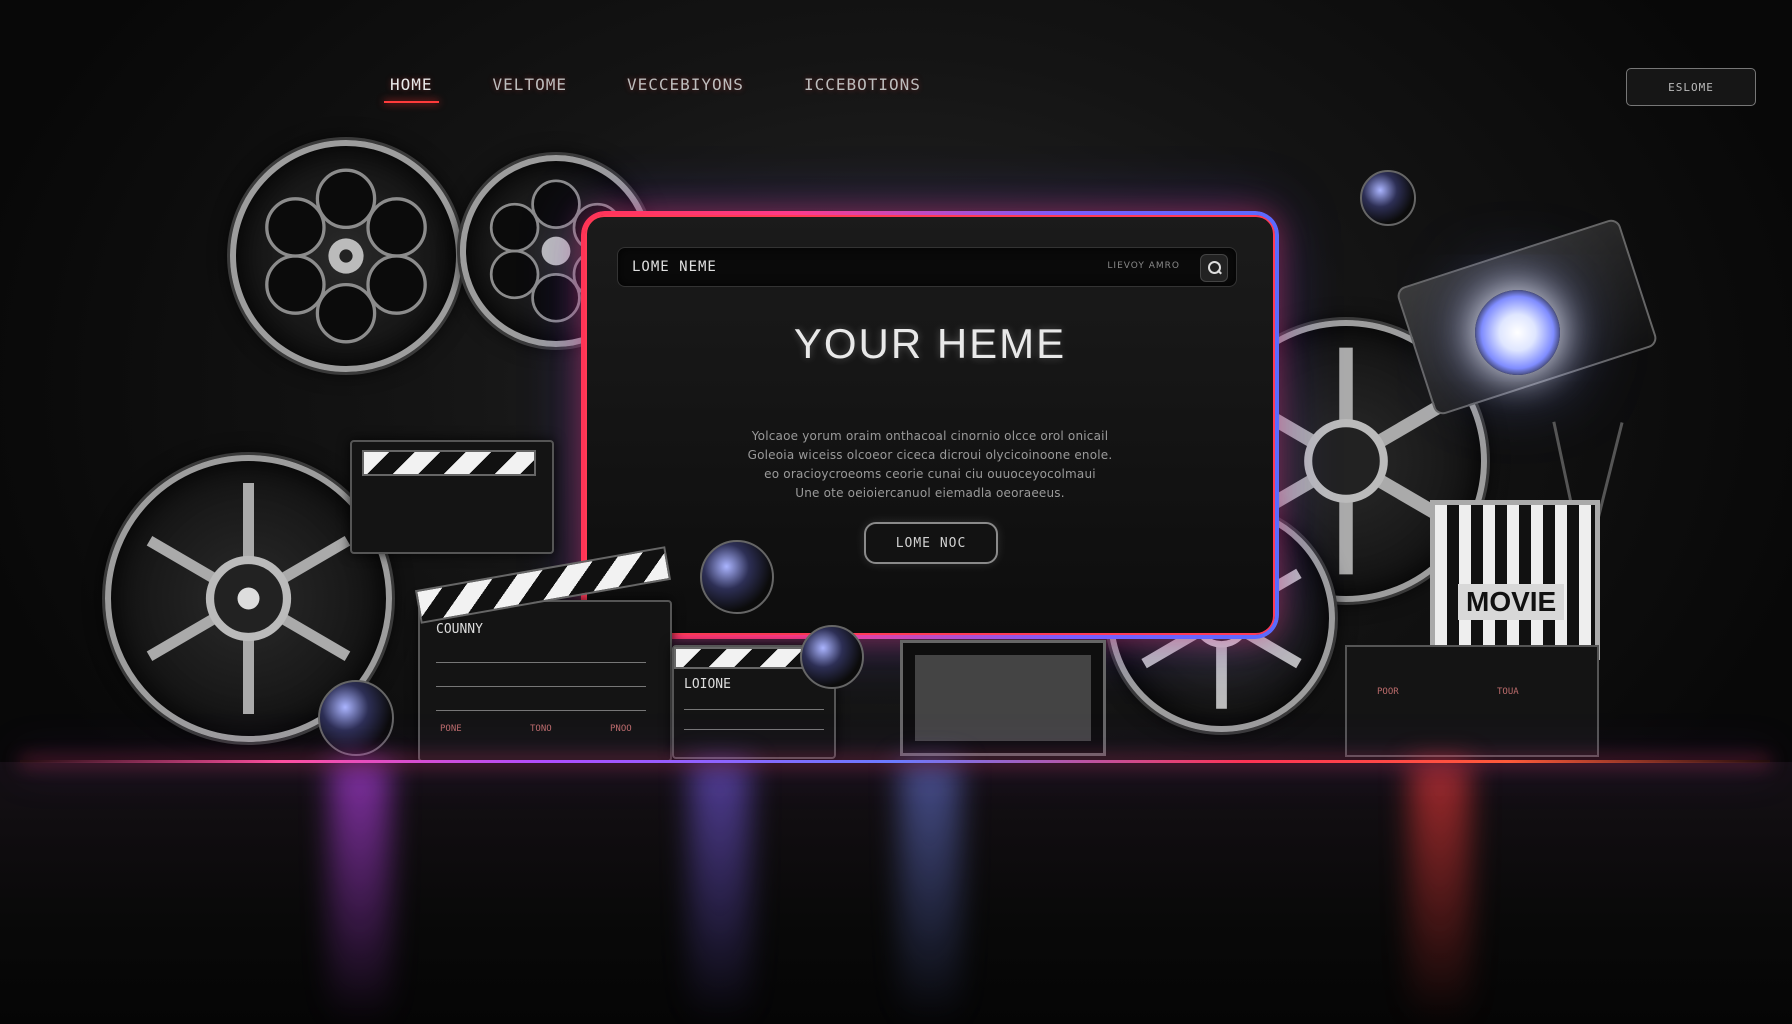 This screenshot has width=1792, height=1024. I want to click on clapperboard-icon, so click(452, 497).